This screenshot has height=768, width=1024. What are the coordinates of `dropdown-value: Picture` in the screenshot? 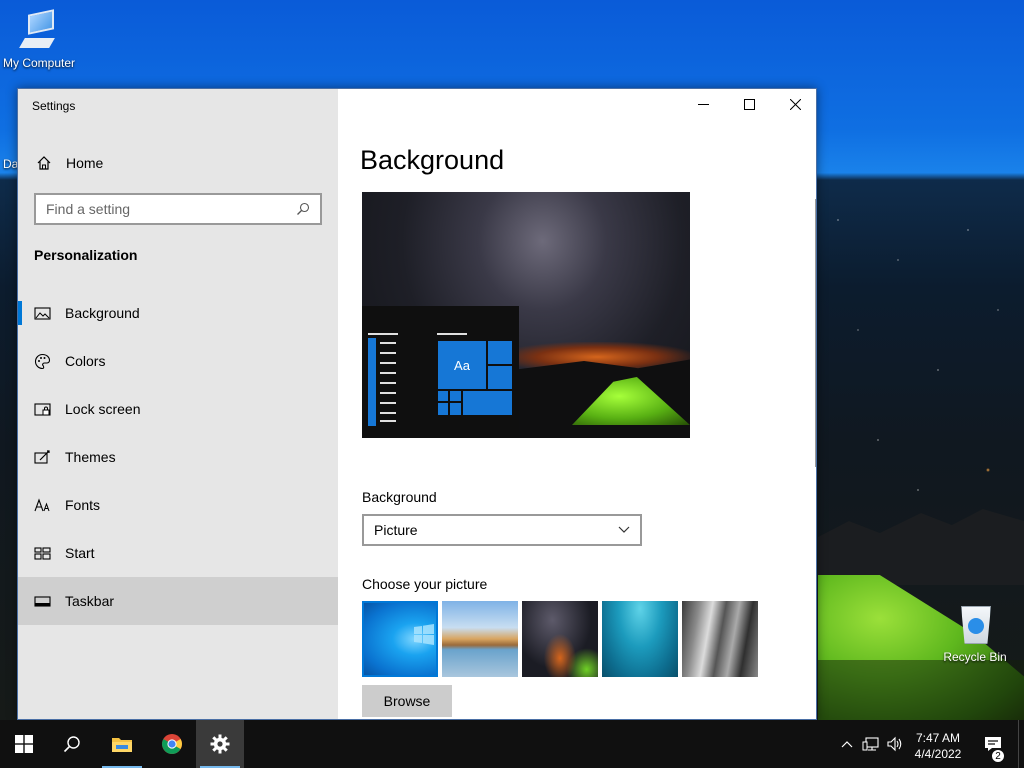 It's located at (396, 530).